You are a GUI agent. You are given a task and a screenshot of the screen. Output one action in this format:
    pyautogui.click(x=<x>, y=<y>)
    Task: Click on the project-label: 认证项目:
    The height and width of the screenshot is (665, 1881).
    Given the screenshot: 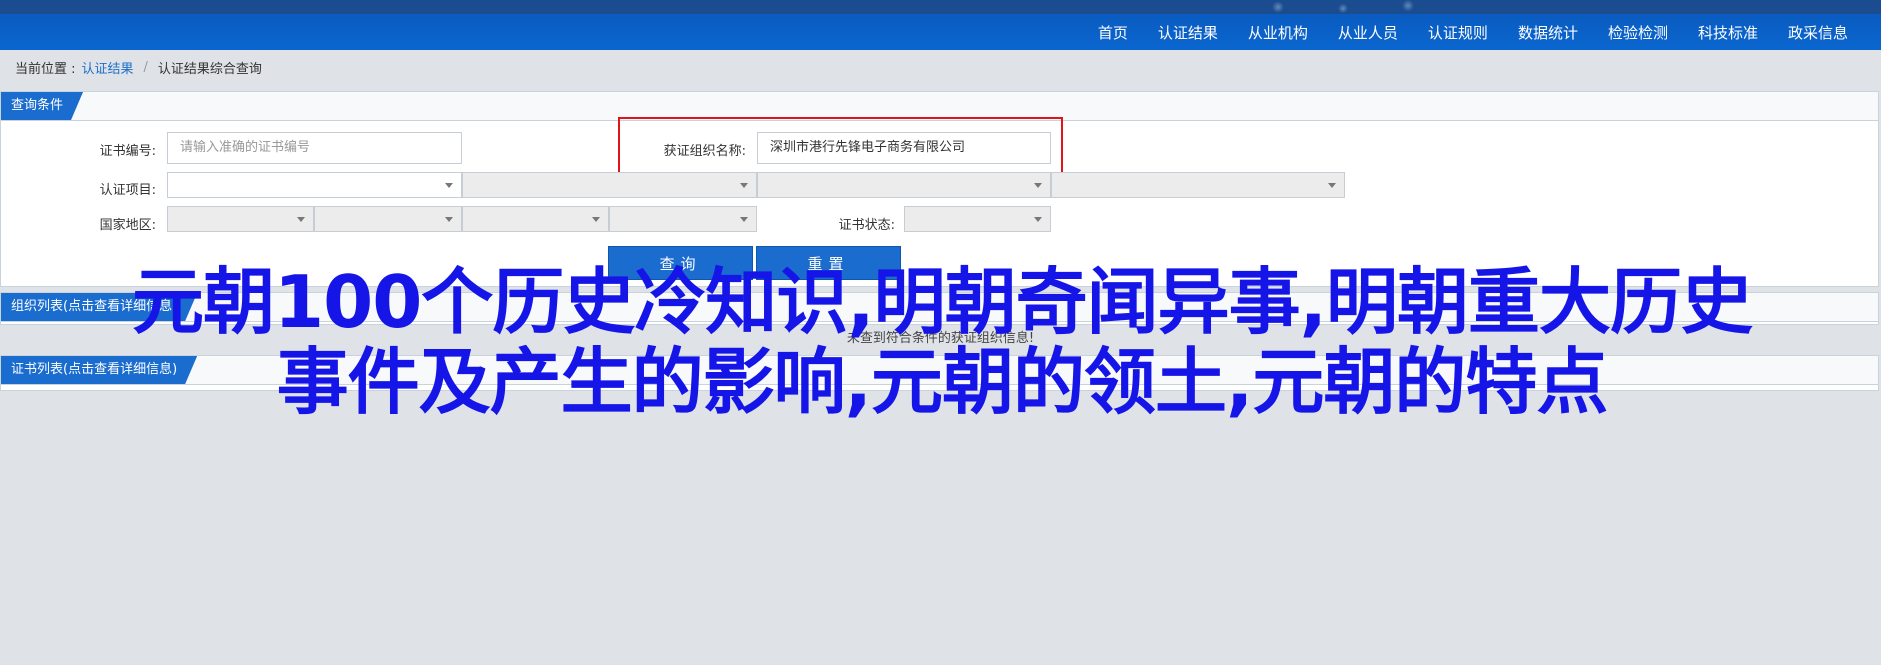 What is the action you would take?
    pyautogui.click(x=127, y=190)
    